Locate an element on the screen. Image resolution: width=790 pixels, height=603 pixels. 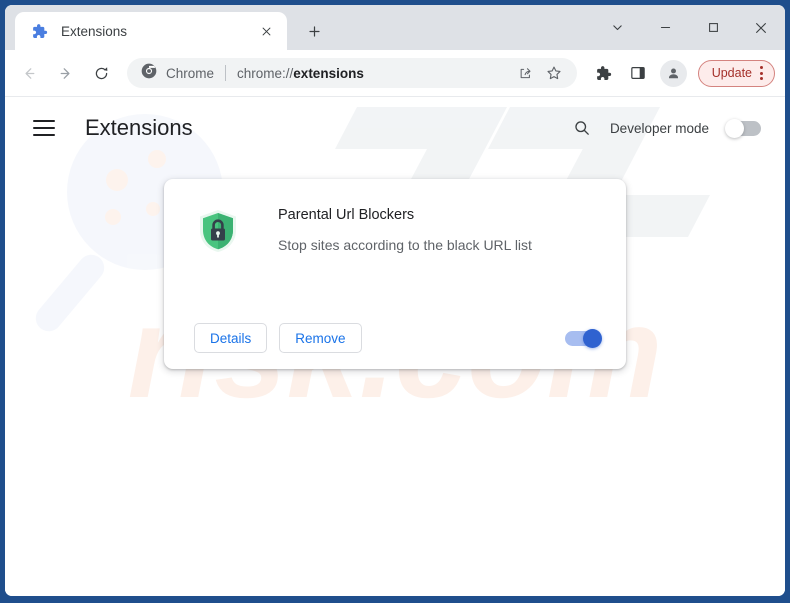
puzzle-piece-icon is located at coordinates (39, 31).